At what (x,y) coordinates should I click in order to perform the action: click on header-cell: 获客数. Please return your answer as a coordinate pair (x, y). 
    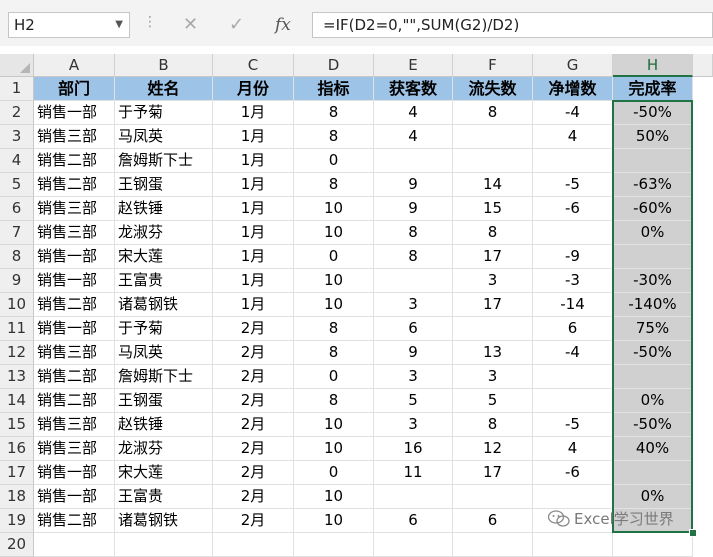
    Looking at the image, I should click on (413, 89).